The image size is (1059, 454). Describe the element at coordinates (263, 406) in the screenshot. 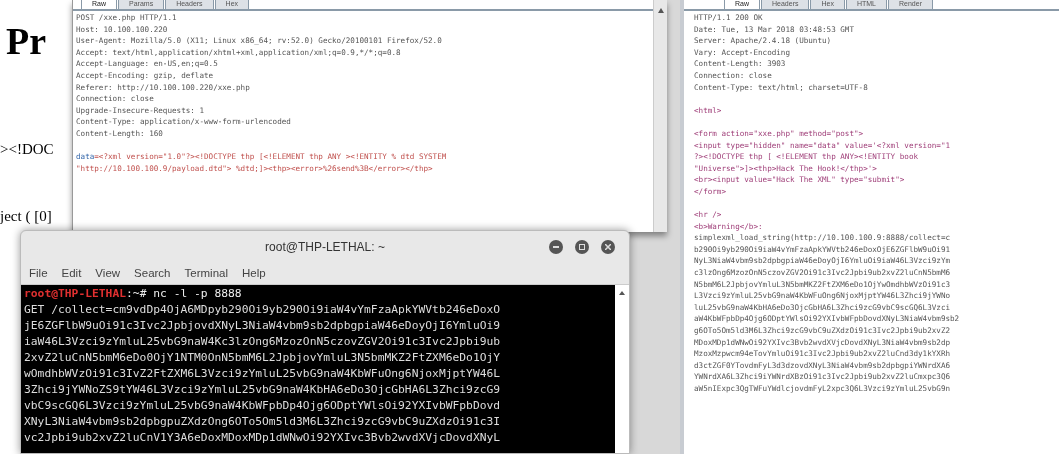

I see `terminal-line: vbC9scGQ6L3Vzci9zYmluL25vbG9naW4KbWFpbDp4Ojg6ODptYWlsOi92YXIvbWFpbDovd` at that location.